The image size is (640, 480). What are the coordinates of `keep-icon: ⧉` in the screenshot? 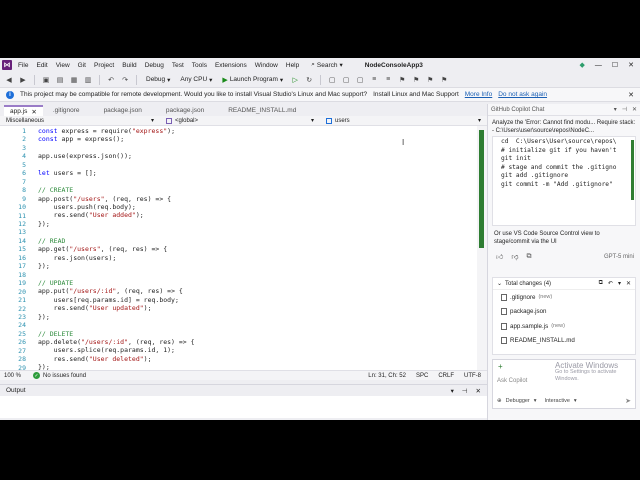 It's located at (601, 283).